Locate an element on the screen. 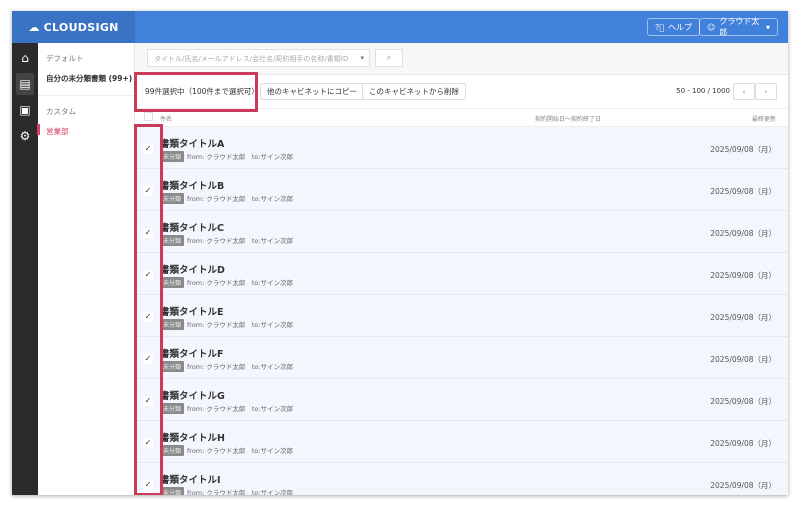 Image resolution: width=800 pixels, height=510 pixels. row-title: 書類タイトルH is located at coordinates (192, 437).